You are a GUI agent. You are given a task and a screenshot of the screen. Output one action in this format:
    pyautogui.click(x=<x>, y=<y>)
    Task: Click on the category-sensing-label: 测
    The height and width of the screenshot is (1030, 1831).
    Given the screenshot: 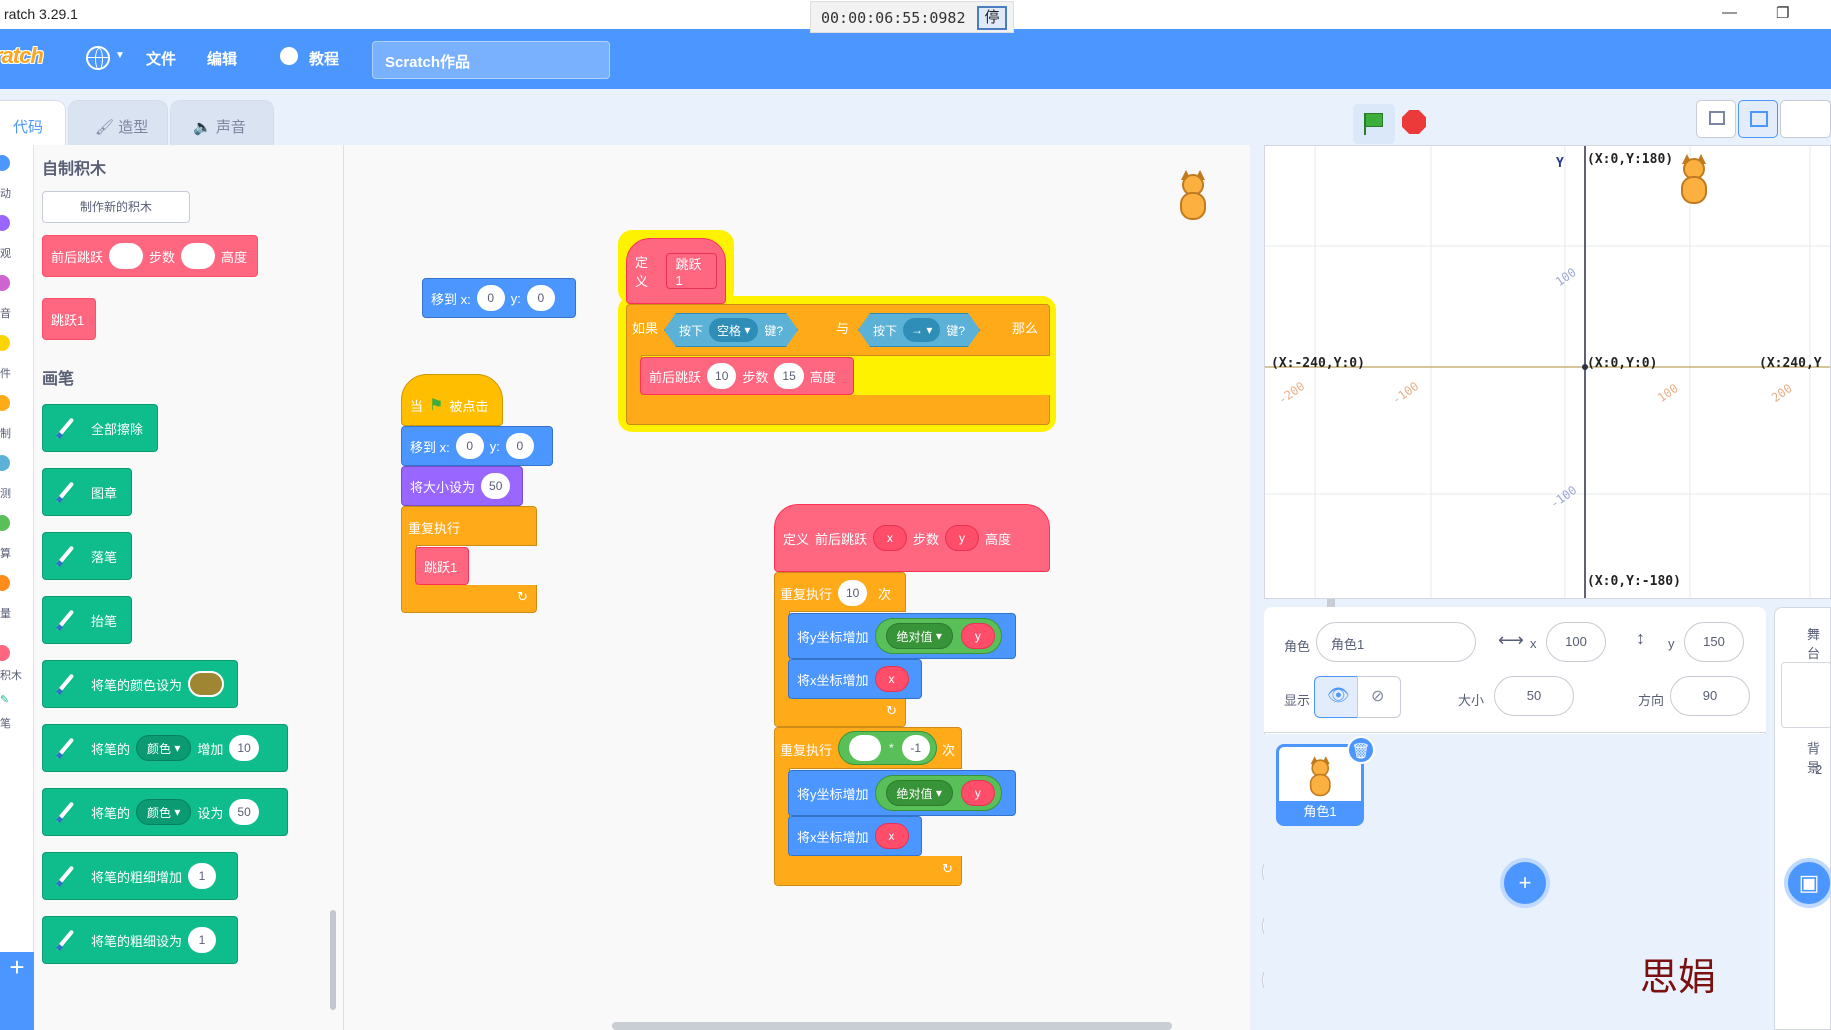 What is the action you would take?
    pyautogui.click(x=5, y=493)
    